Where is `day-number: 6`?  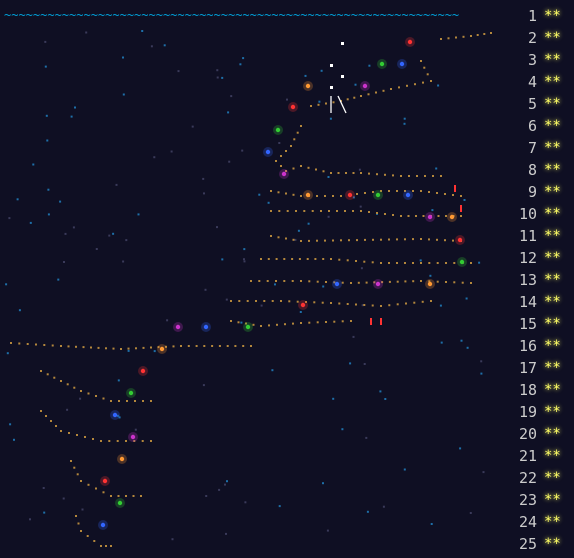 day-number: 6 is located at coordinates (532, 126).